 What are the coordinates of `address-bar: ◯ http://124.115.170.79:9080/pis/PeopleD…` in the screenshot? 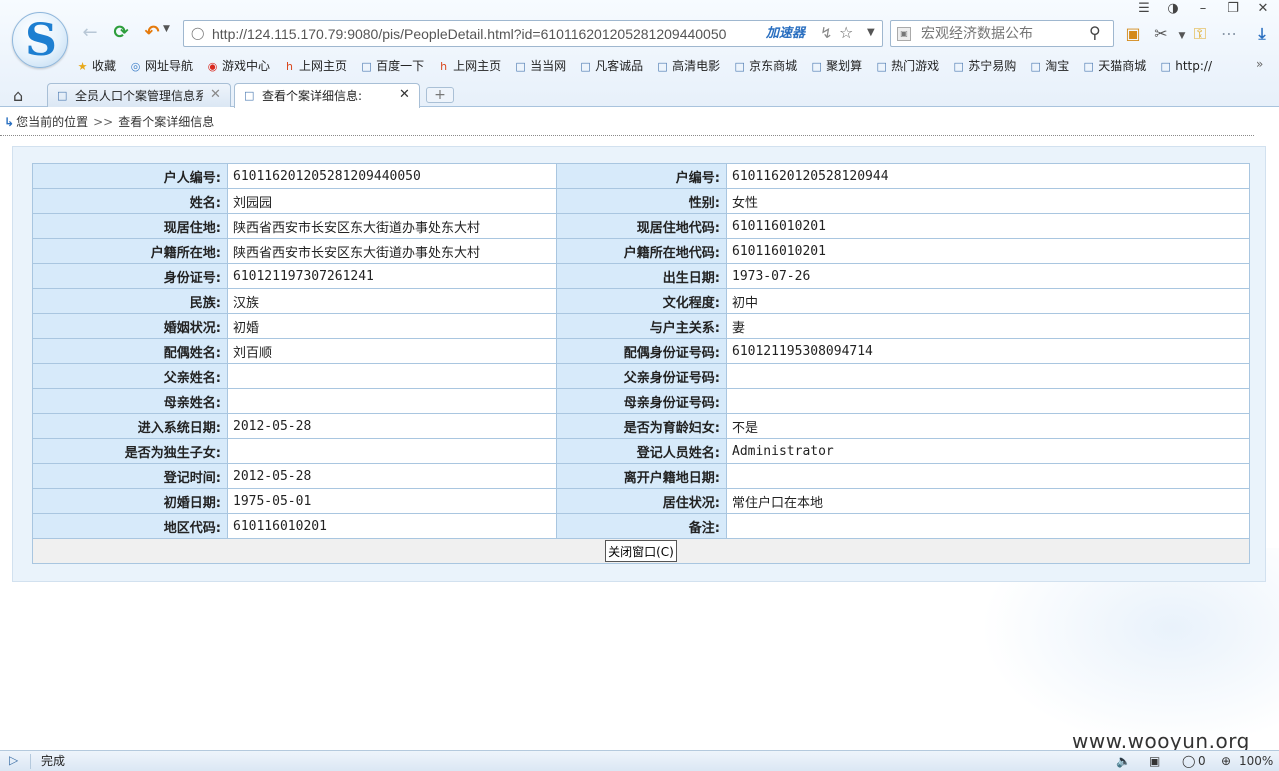 It's located at (533, 33).